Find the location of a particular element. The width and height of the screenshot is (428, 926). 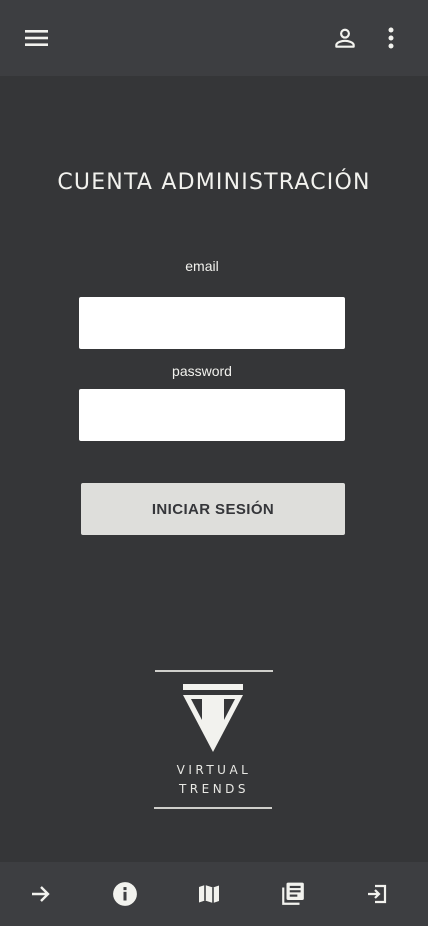

exit-icon is located at coordinates (377, 894).